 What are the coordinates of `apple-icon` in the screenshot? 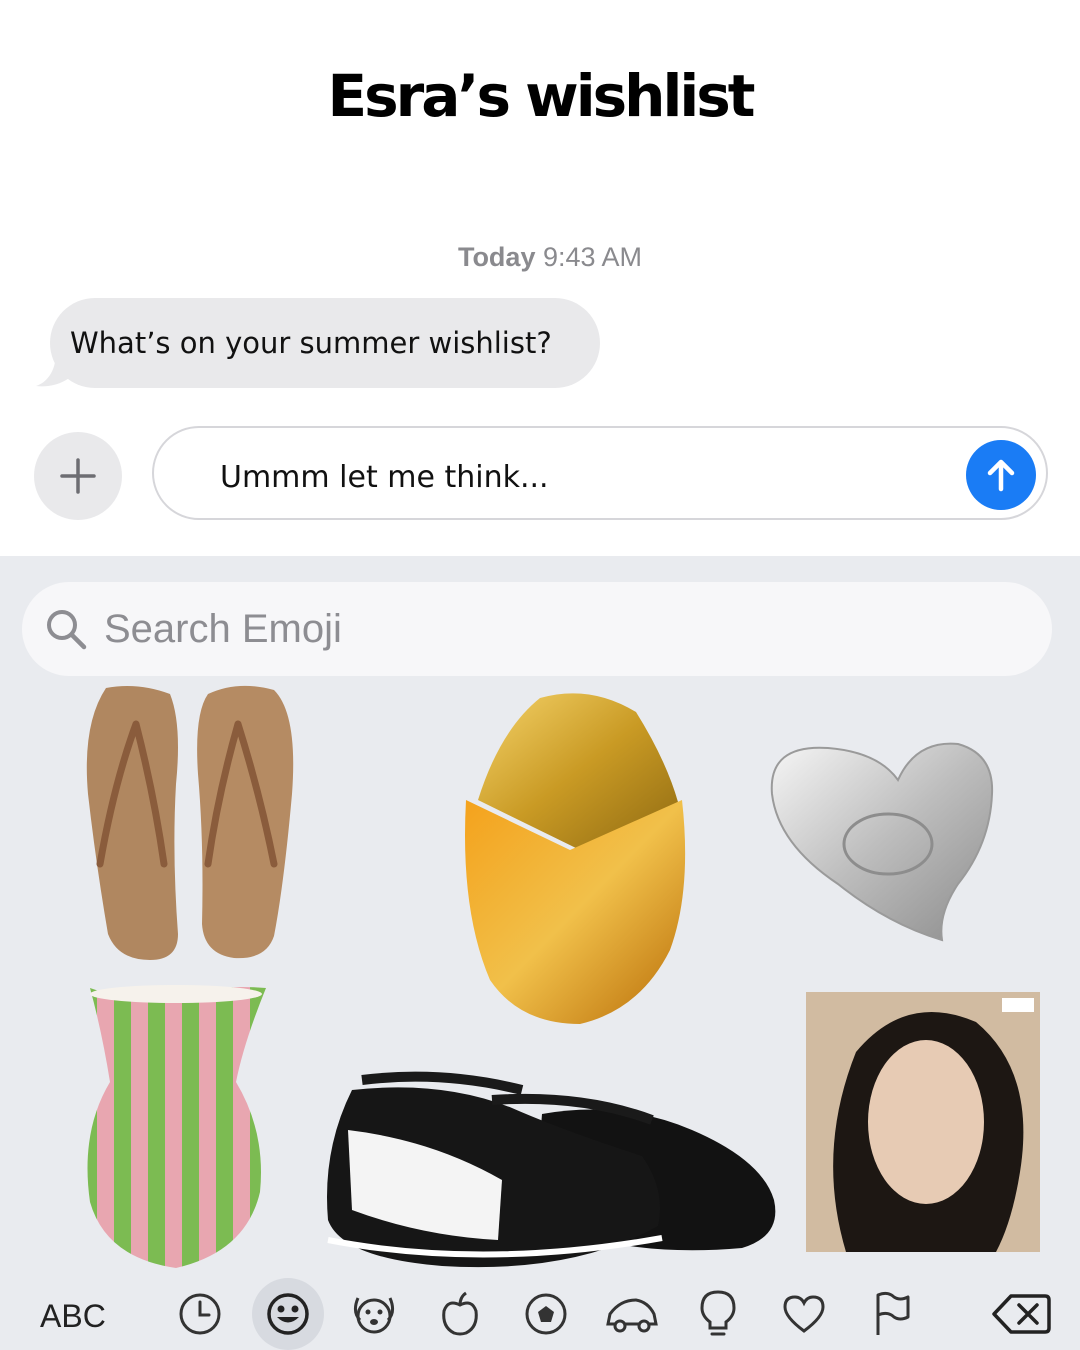 It's located at (460, 1313).